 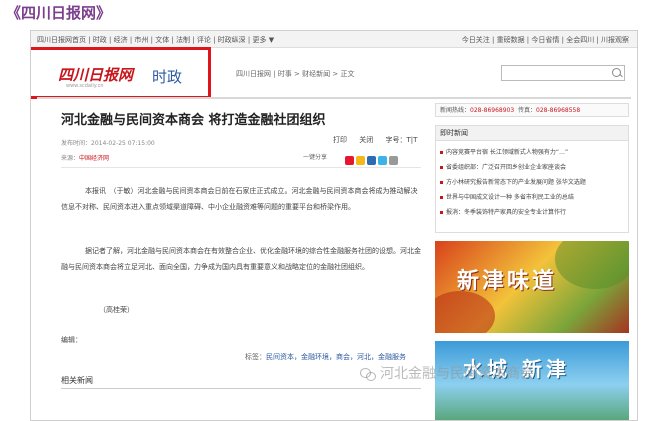 I want to click on list-item: 内容竞赛平台宿 长江领域新式人物强有力“…”, so click(x=534, y=152).